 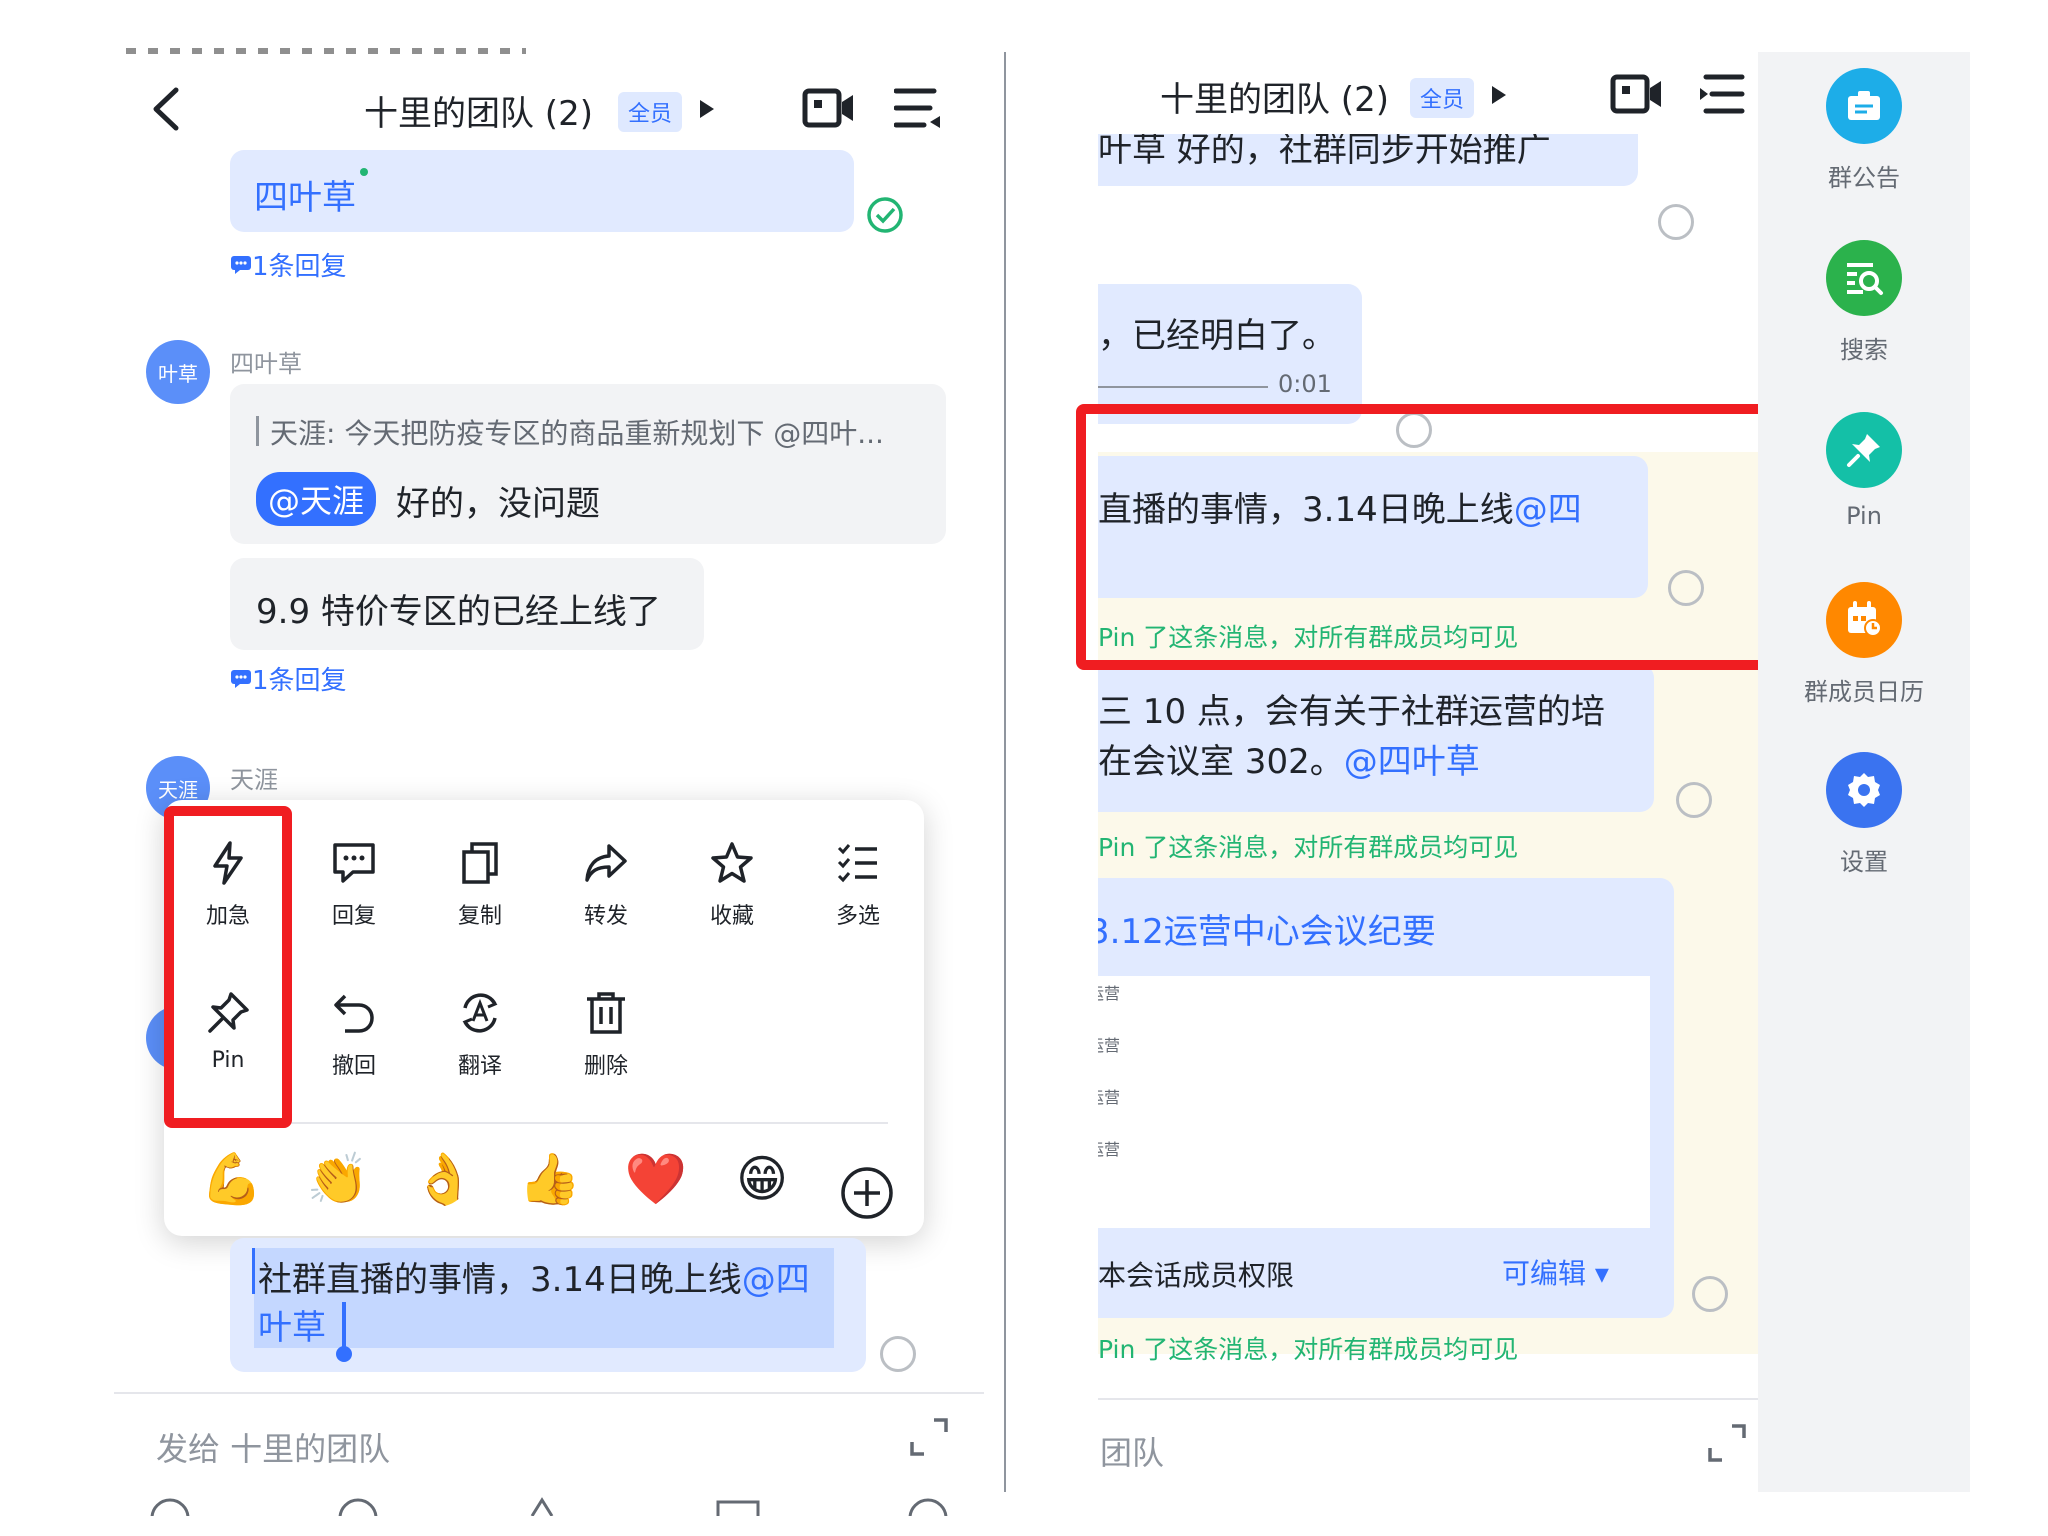 What do you see at coordinates (548, 1305) in the screenshot?
I see `selected-message-bubble: 社群直播的事情，3.14日晚上线@四 叶草` at bounding box center [548, 1305].